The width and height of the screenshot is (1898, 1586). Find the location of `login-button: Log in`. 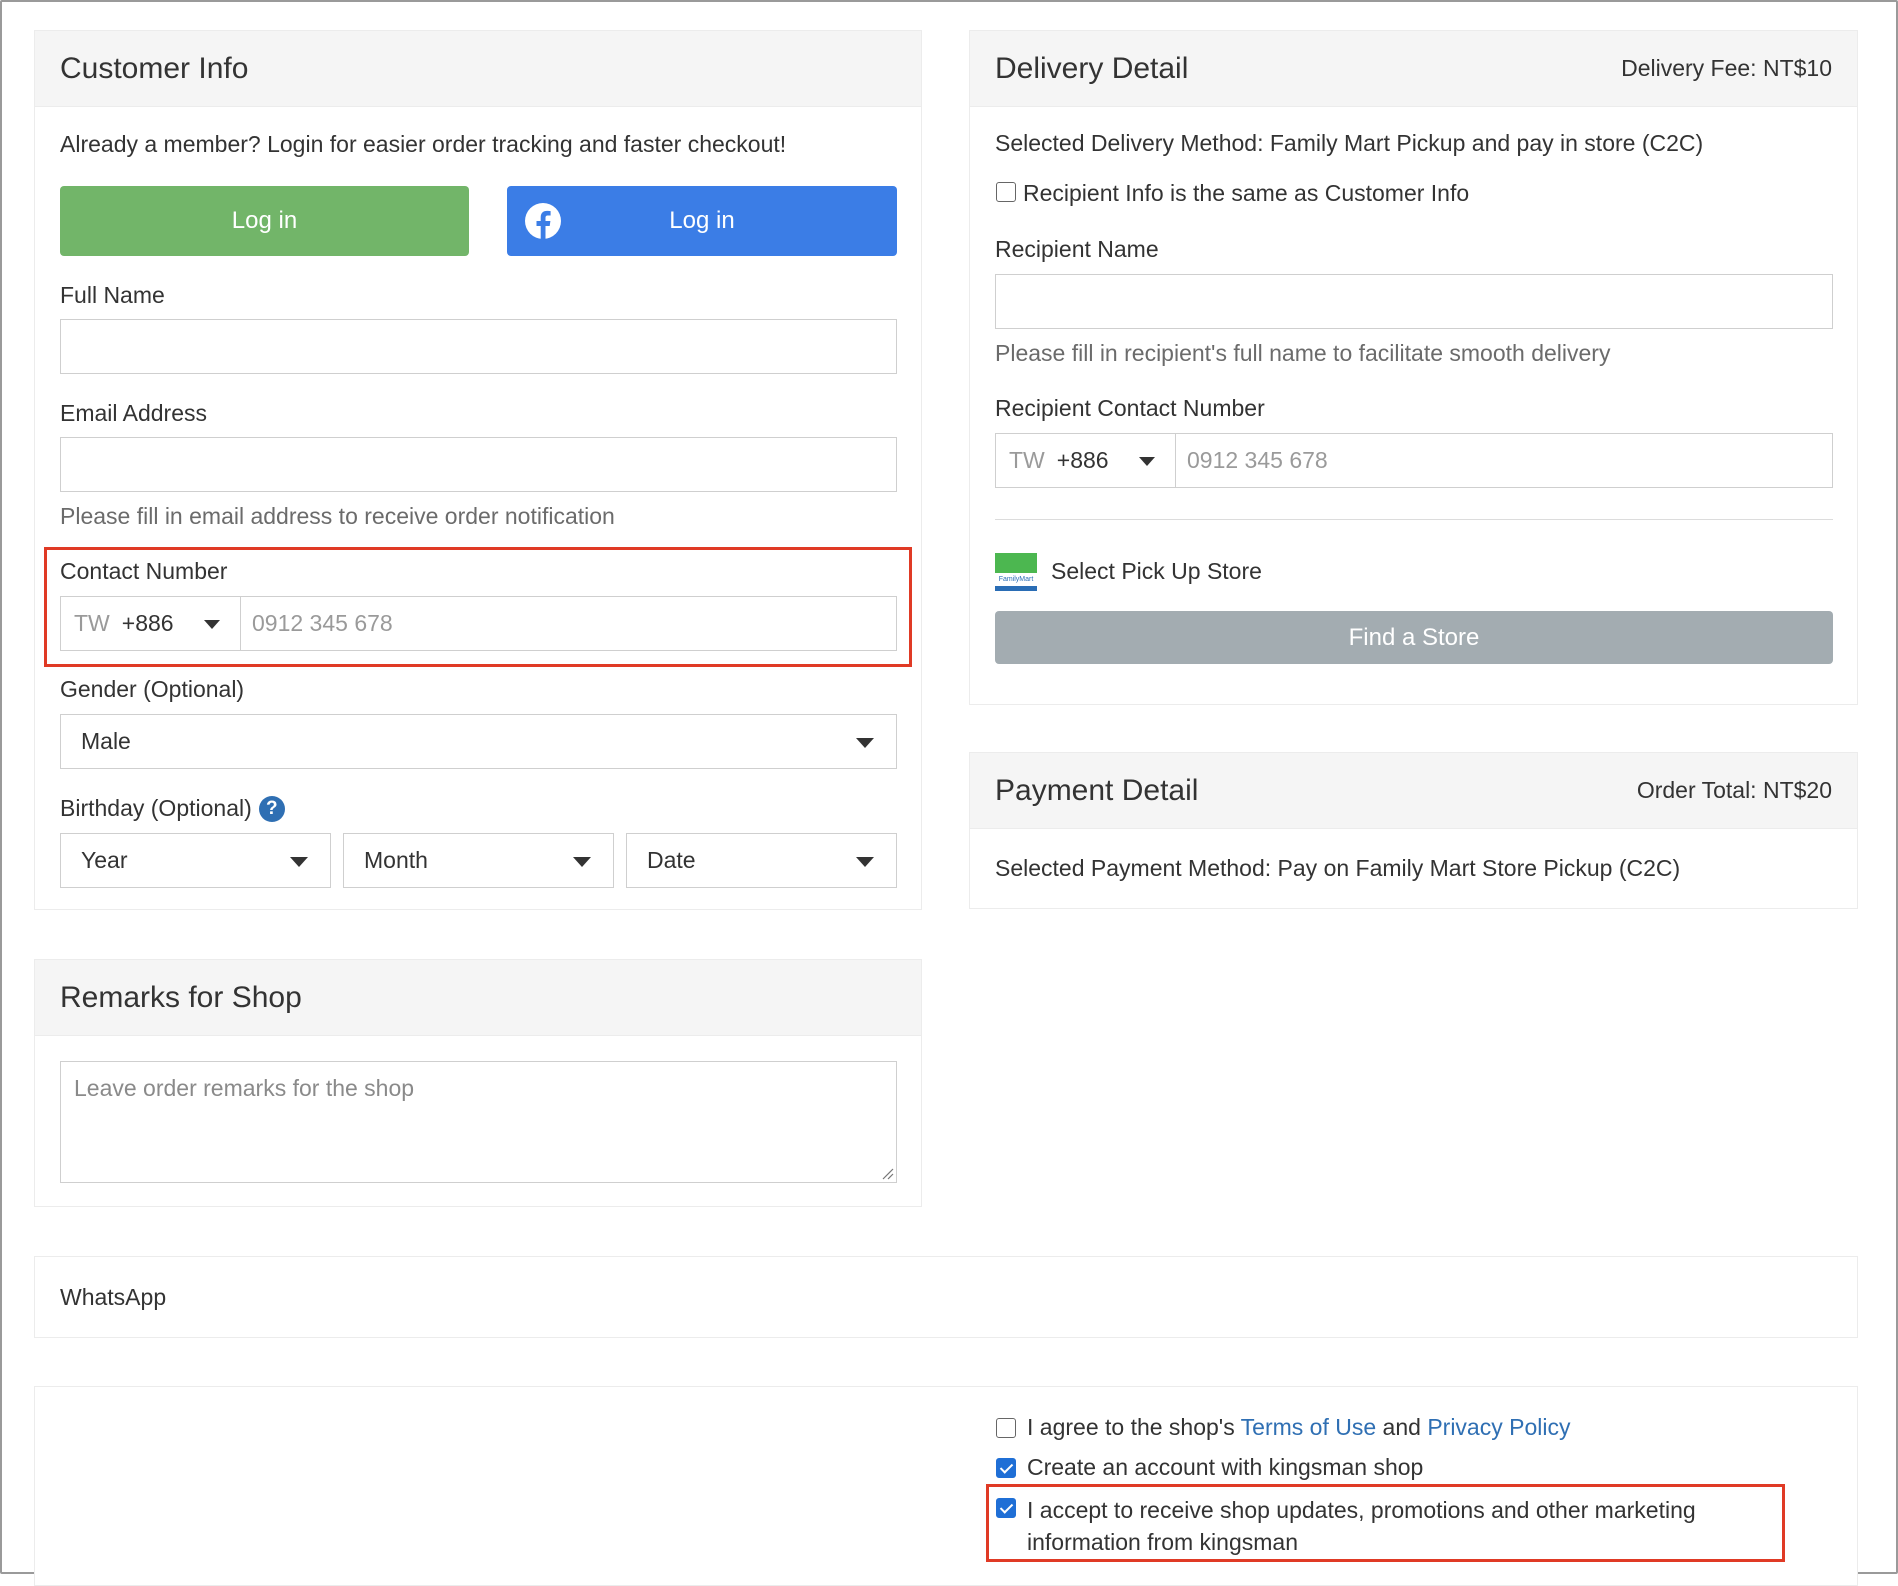

login-button: Log in is located at coordinates (264, 221).